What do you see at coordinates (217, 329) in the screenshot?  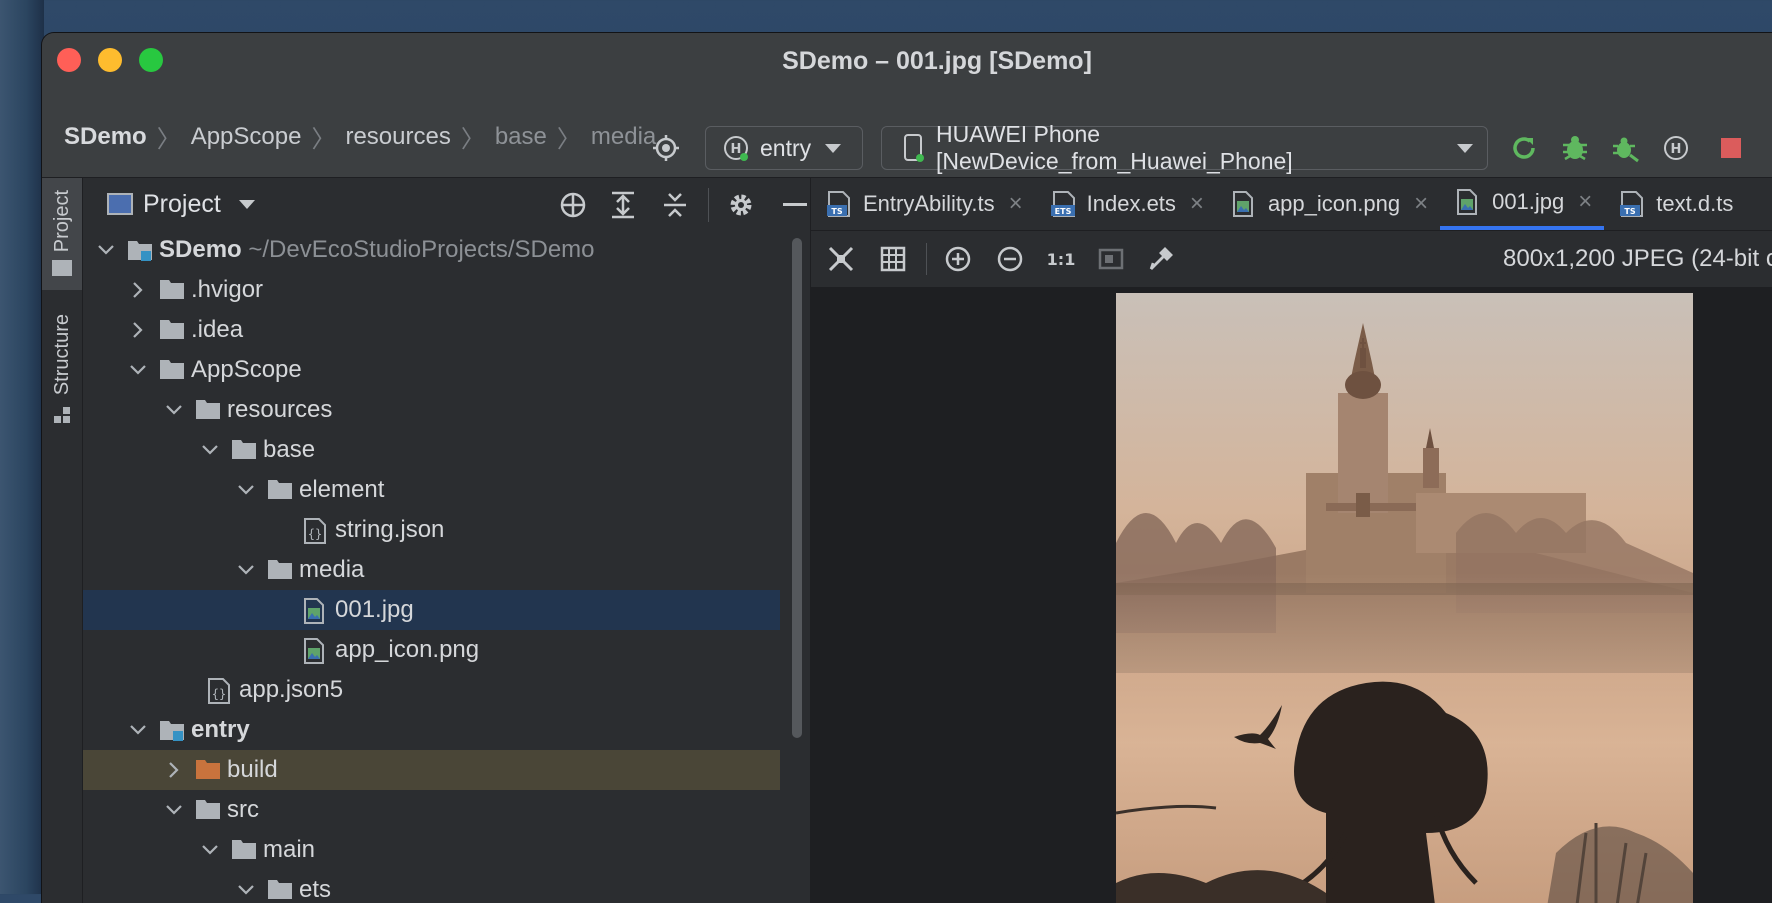 I see `tree-item-label: .idea` at bounding box center [217, 329].